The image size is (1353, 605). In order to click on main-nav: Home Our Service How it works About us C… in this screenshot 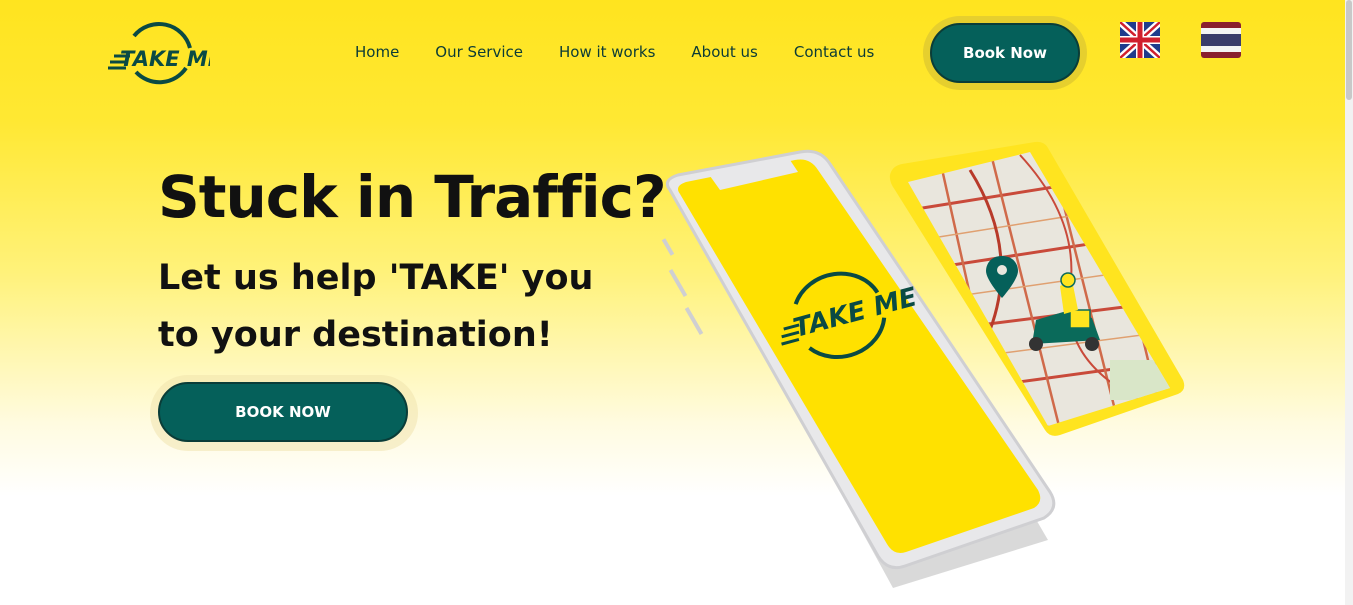, I will do `click(614, 52)`.